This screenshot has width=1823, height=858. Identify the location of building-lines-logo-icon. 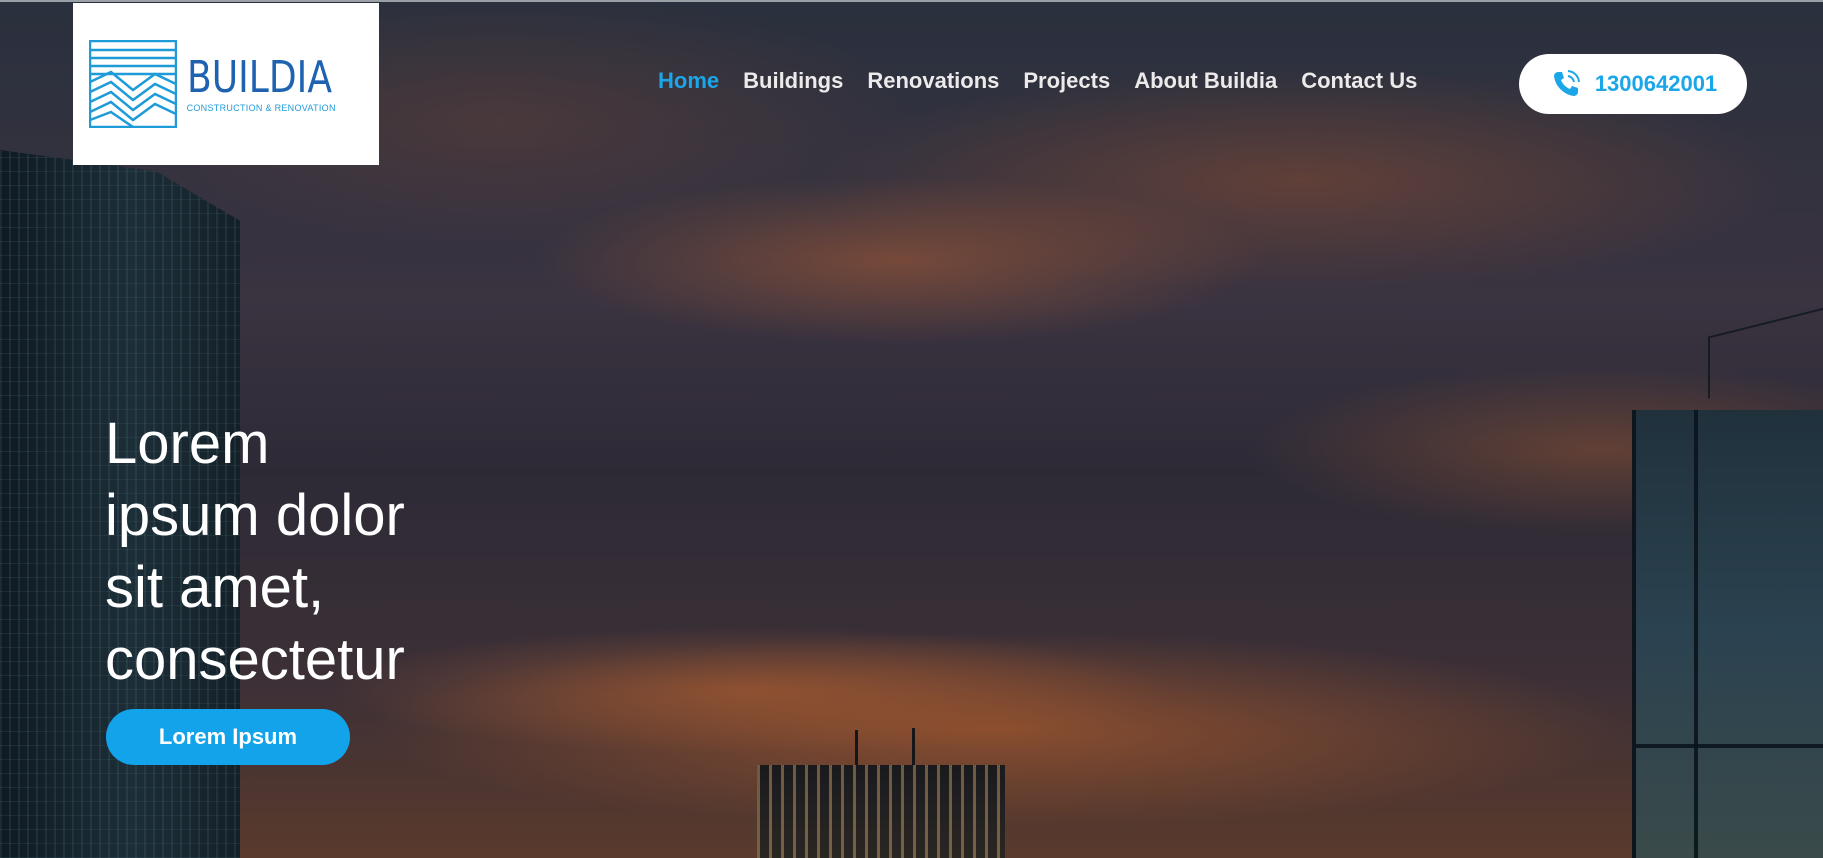
(132, 84).